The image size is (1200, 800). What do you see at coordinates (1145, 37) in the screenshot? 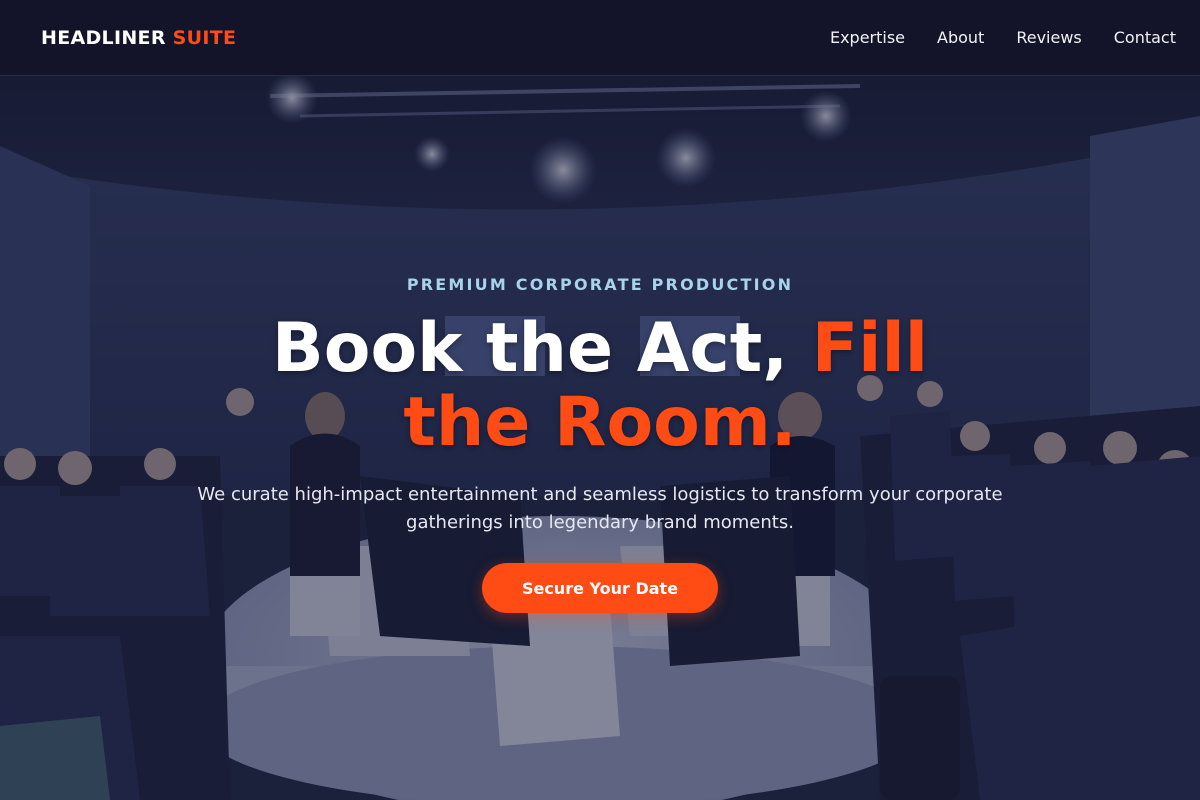
I see `nav-link-contact: Contact` at bounding box center [1145, 37].